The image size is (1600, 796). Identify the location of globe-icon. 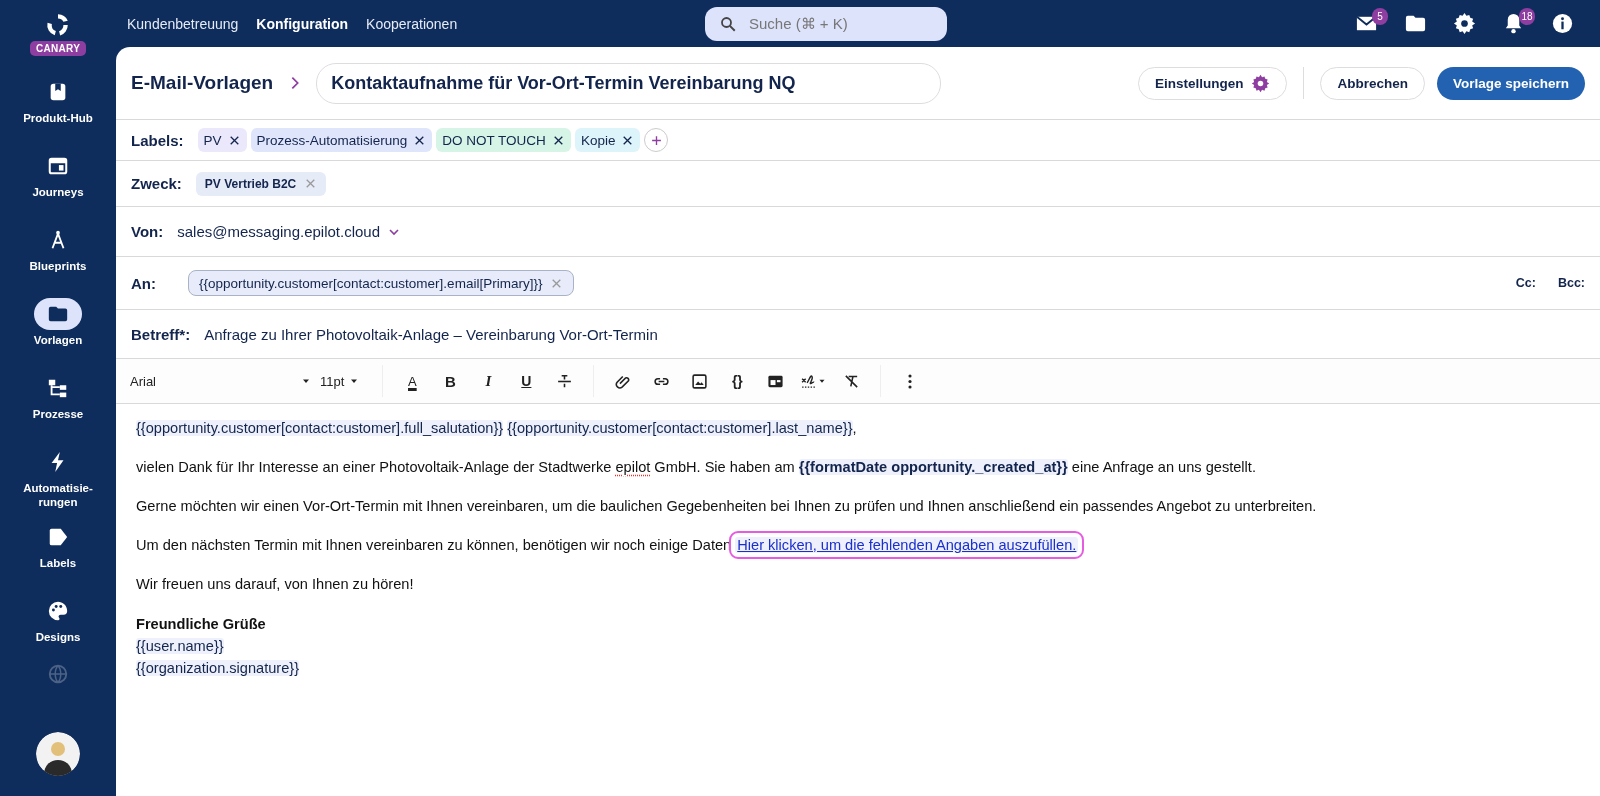
(58, 674).